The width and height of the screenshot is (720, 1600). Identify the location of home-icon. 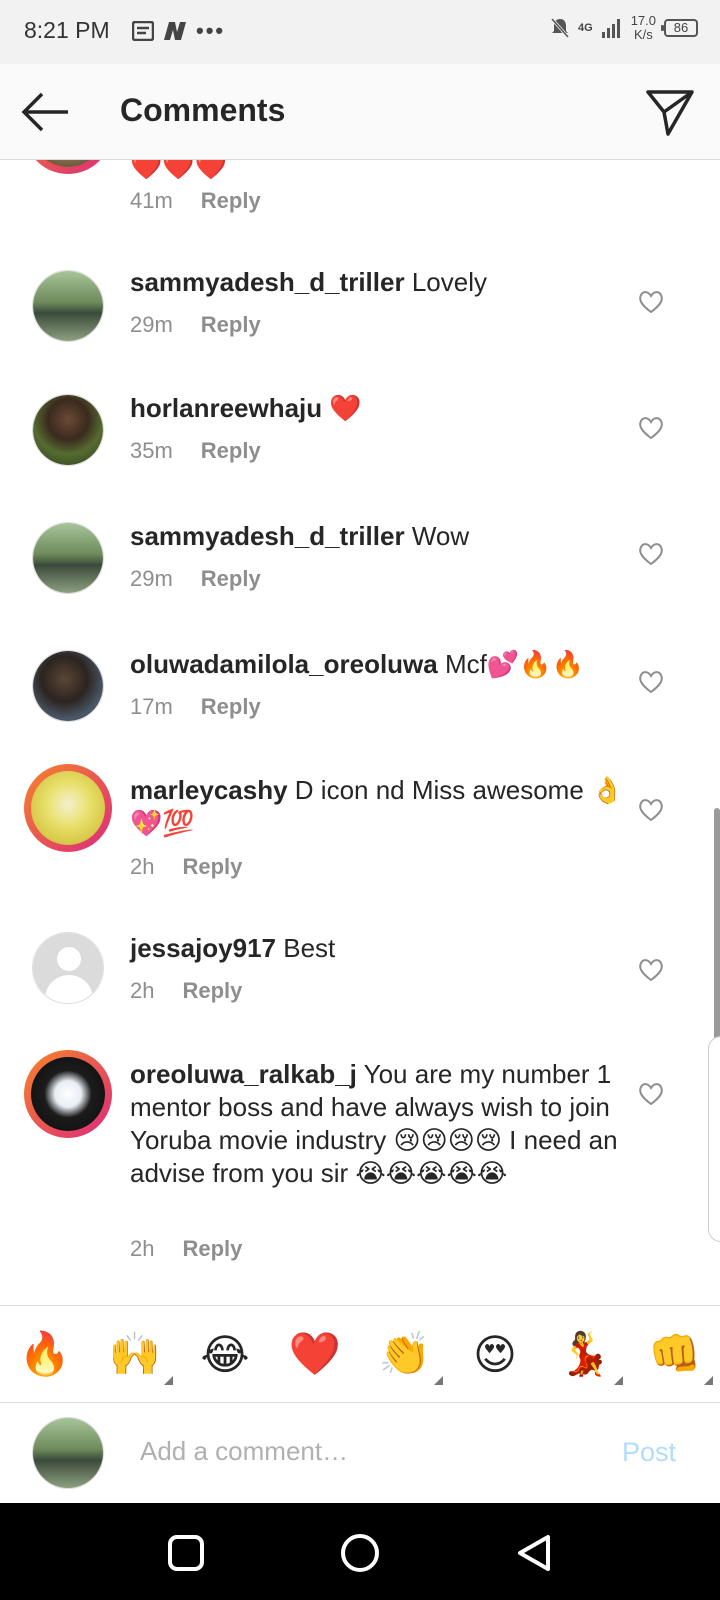
(360, 1553).